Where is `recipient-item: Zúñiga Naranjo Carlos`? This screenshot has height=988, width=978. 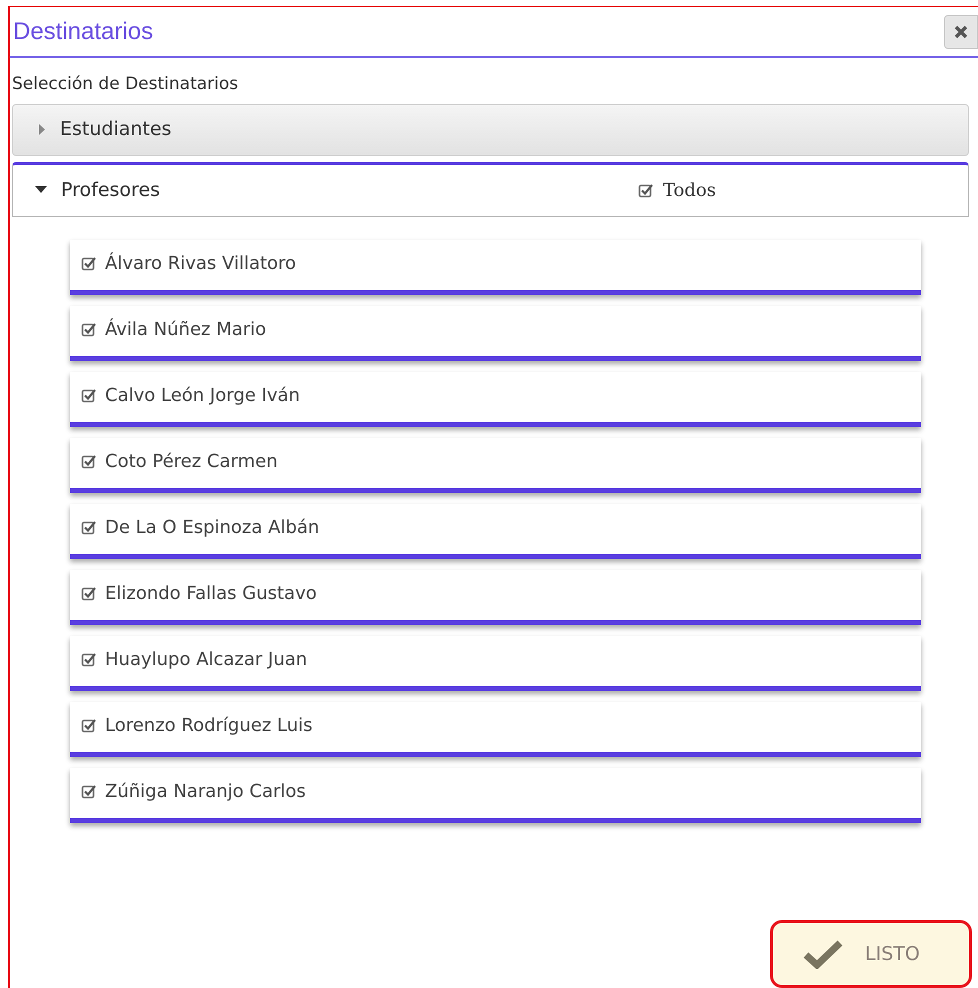
recipient-item: Zúñiga Naranjo Carlos is located at coordinates (495, 795).